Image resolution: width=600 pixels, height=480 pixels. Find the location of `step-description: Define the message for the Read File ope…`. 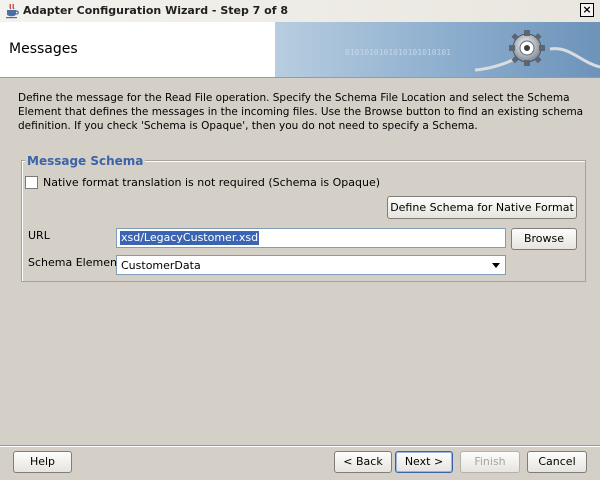

step-description: Define the message for the Read File ope… is located at coordinates (301, 112).